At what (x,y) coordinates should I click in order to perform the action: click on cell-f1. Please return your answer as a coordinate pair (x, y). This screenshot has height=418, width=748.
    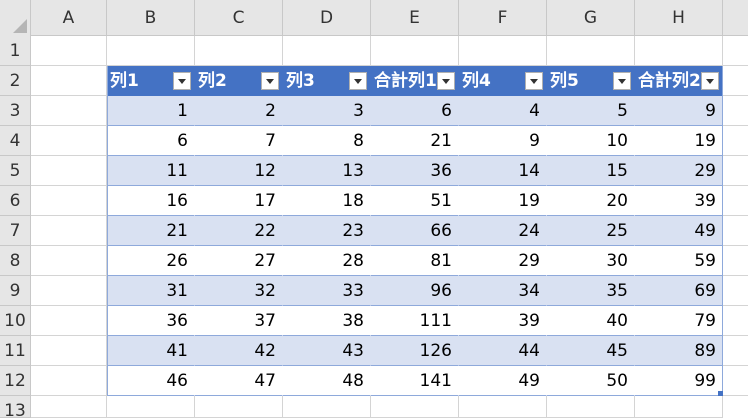
    Looking at the image, I should click on (503, 51).